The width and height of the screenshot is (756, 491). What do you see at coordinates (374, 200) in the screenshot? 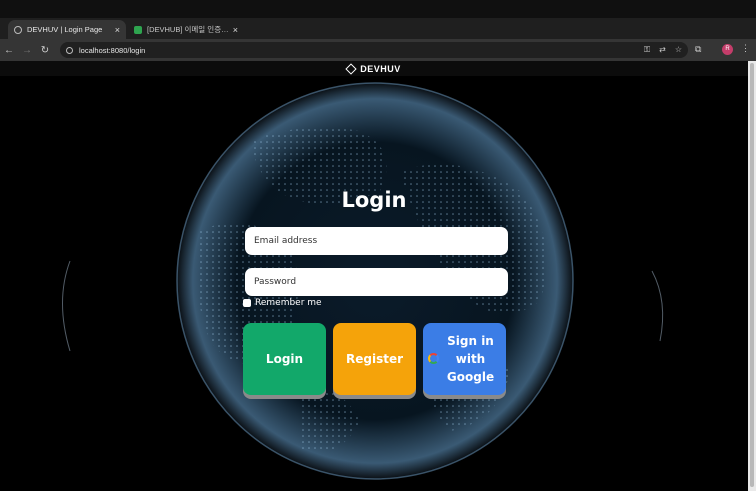
I see `login-title: Login` at bounding box center [374, 200].